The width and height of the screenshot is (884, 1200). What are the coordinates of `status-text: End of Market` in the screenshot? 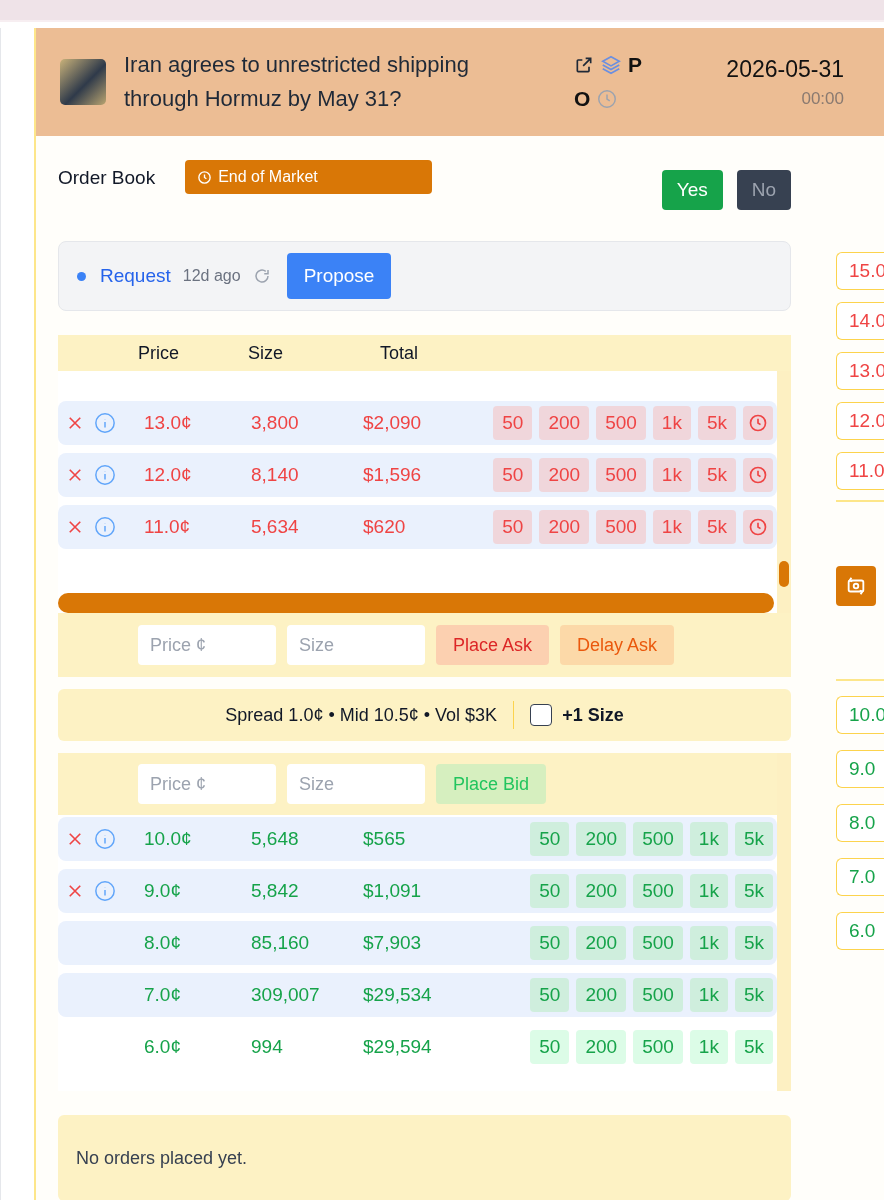 It's located at (268, 177).